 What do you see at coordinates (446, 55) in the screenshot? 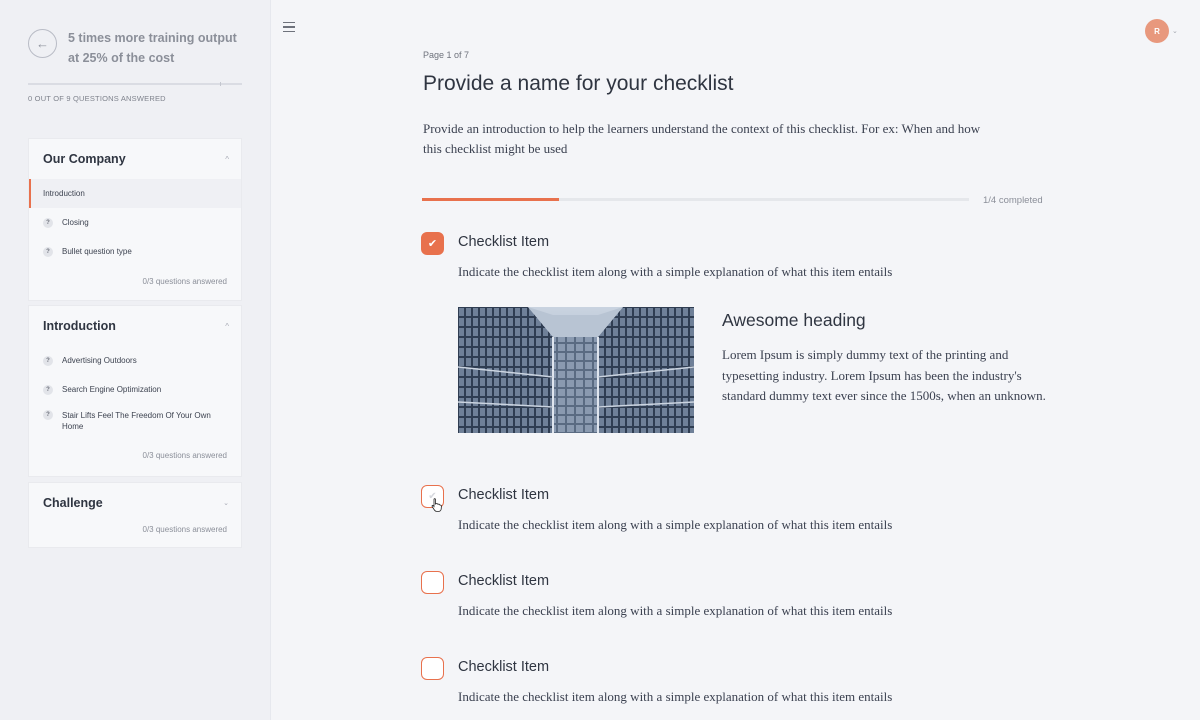
I see `page-indicator: Page 1 of 7` at bounding box center [446, 55].